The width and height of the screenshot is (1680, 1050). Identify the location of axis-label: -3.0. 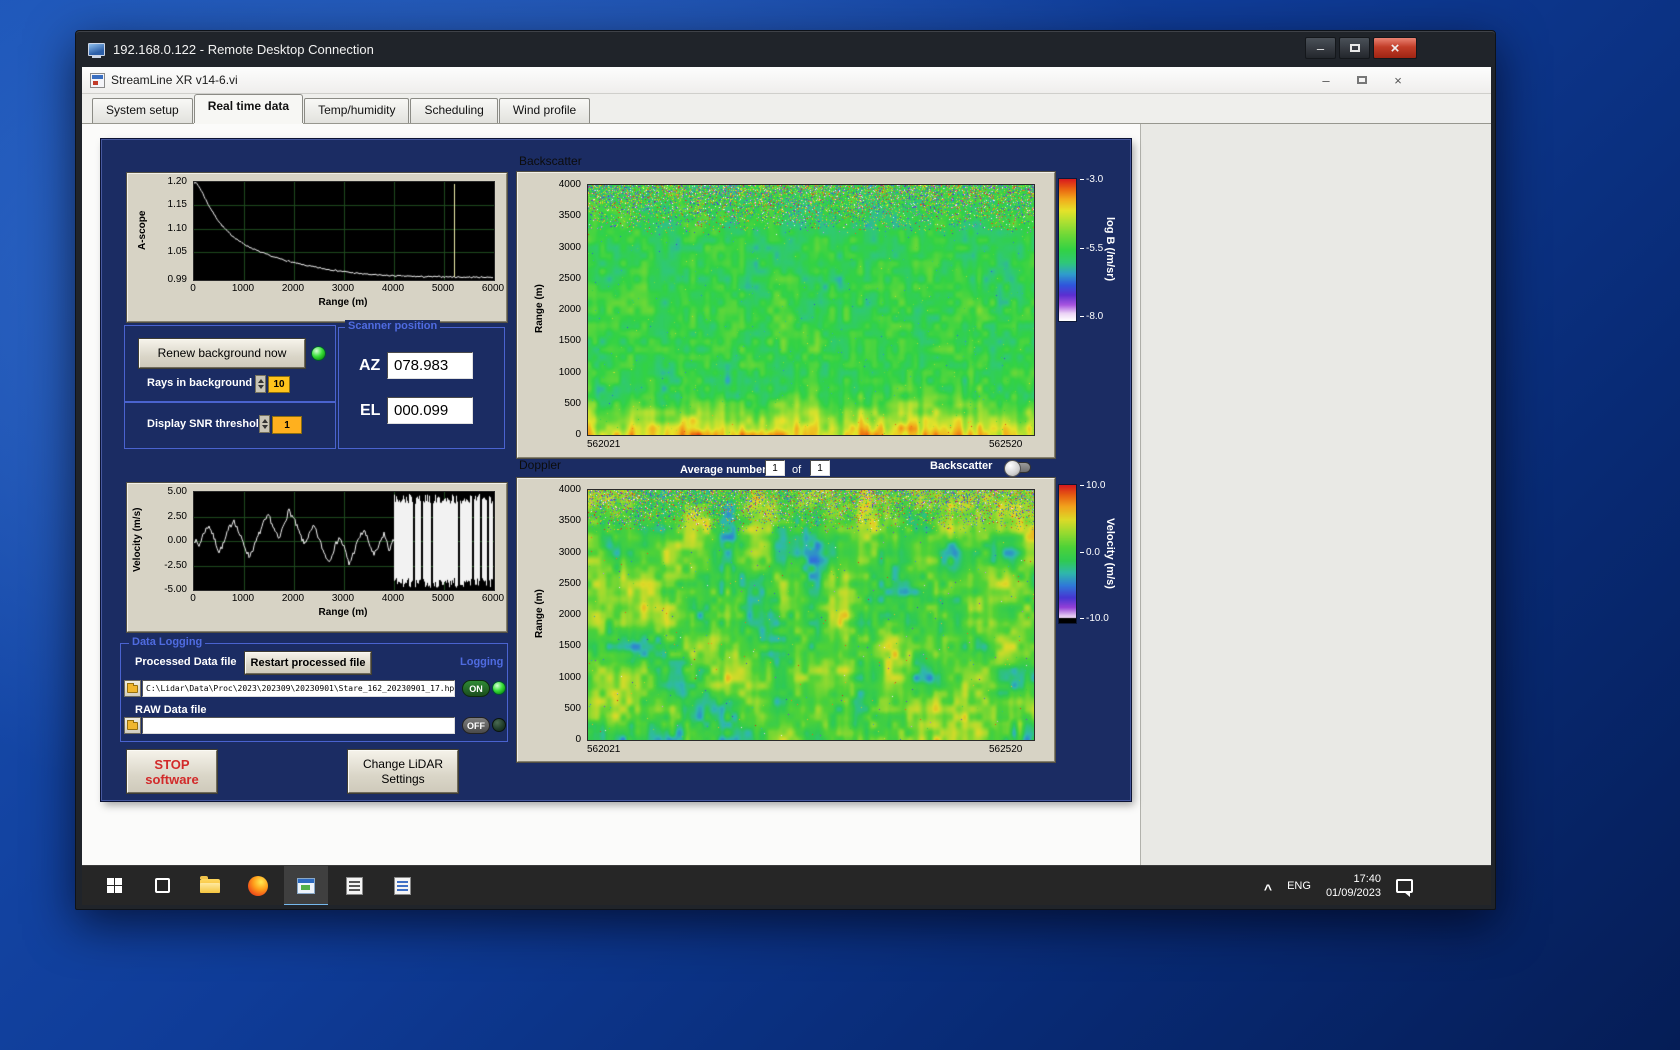
(1091, 179).